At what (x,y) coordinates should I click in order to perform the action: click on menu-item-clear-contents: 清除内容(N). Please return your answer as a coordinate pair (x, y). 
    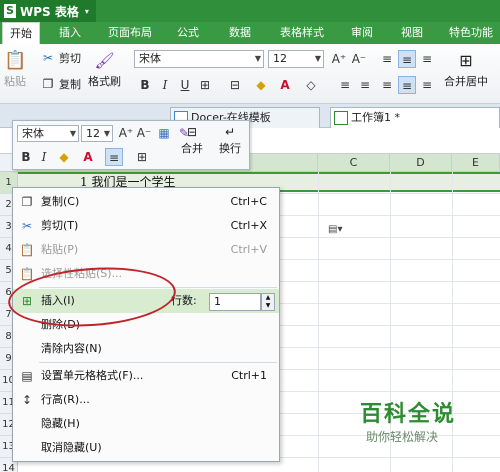
    Looking at the image, I should click on (146, 349).